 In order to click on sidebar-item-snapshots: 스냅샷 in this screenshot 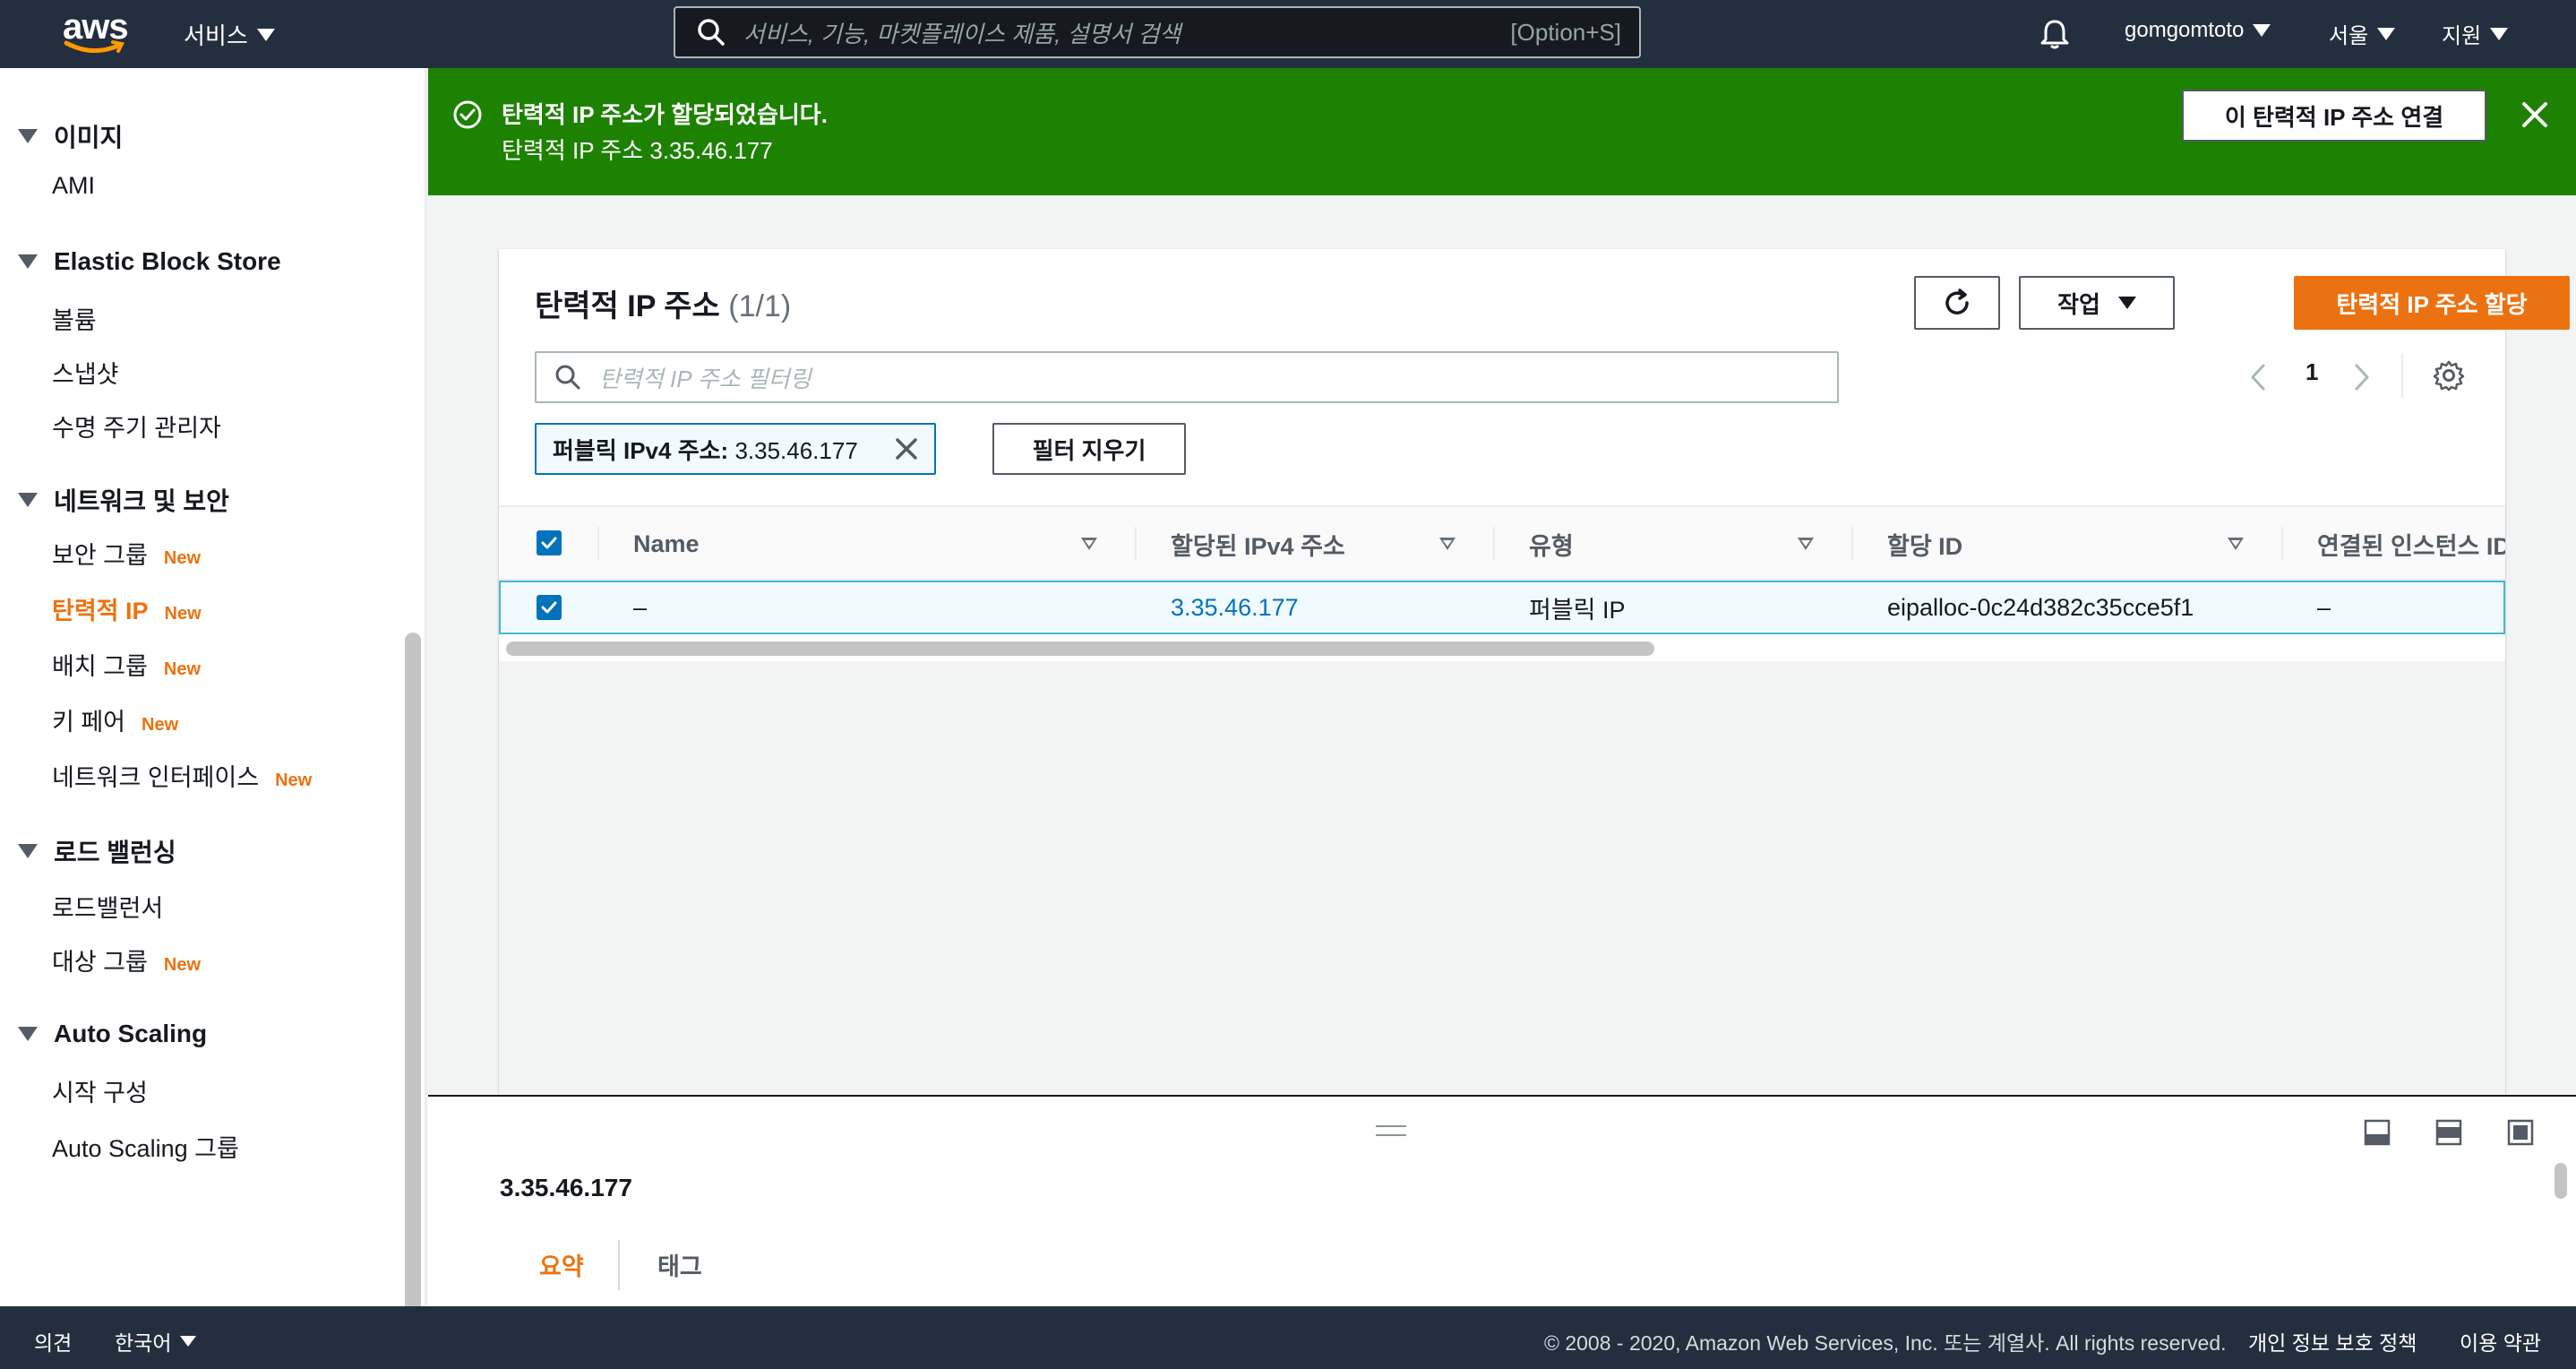, I will do `click(85, 372)`.